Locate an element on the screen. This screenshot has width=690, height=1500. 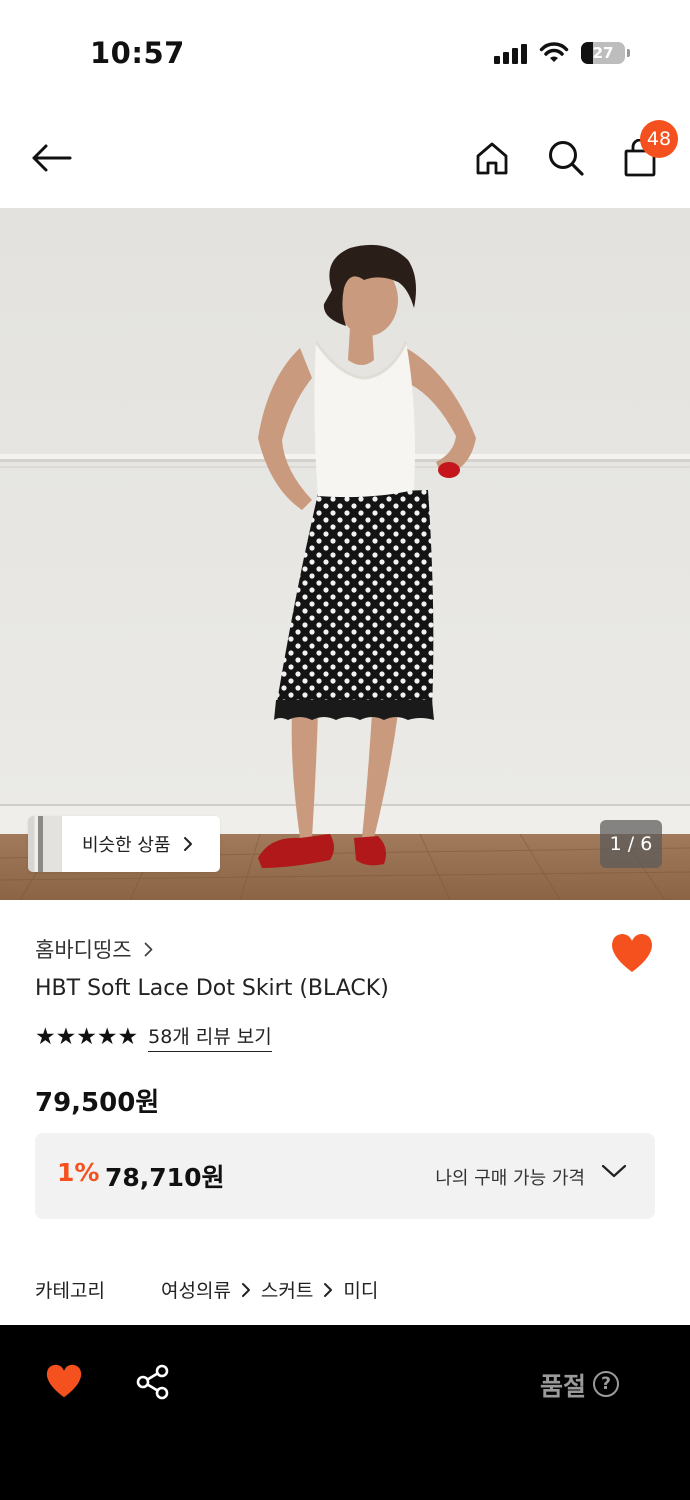
wifi-icon is located at coordinates (554, 52).